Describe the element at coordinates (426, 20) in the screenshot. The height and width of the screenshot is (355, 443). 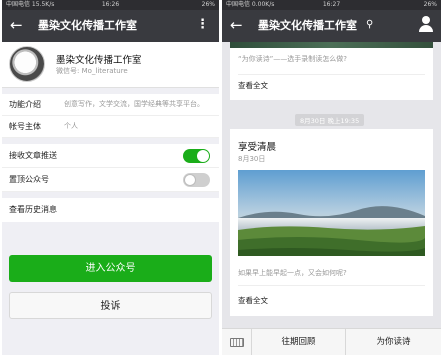
I see `person-icon-head` at that location.